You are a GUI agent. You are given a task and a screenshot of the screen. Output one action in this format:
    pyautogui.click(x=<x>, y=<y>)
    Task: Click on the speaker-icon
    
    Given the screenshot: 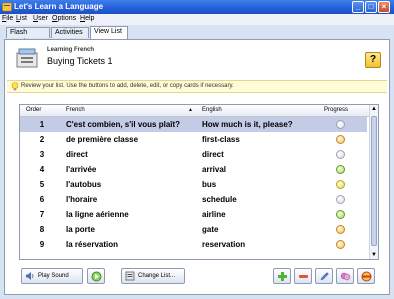 What is the action you would take?
    pyautogui.click(x=30, y=276)
    